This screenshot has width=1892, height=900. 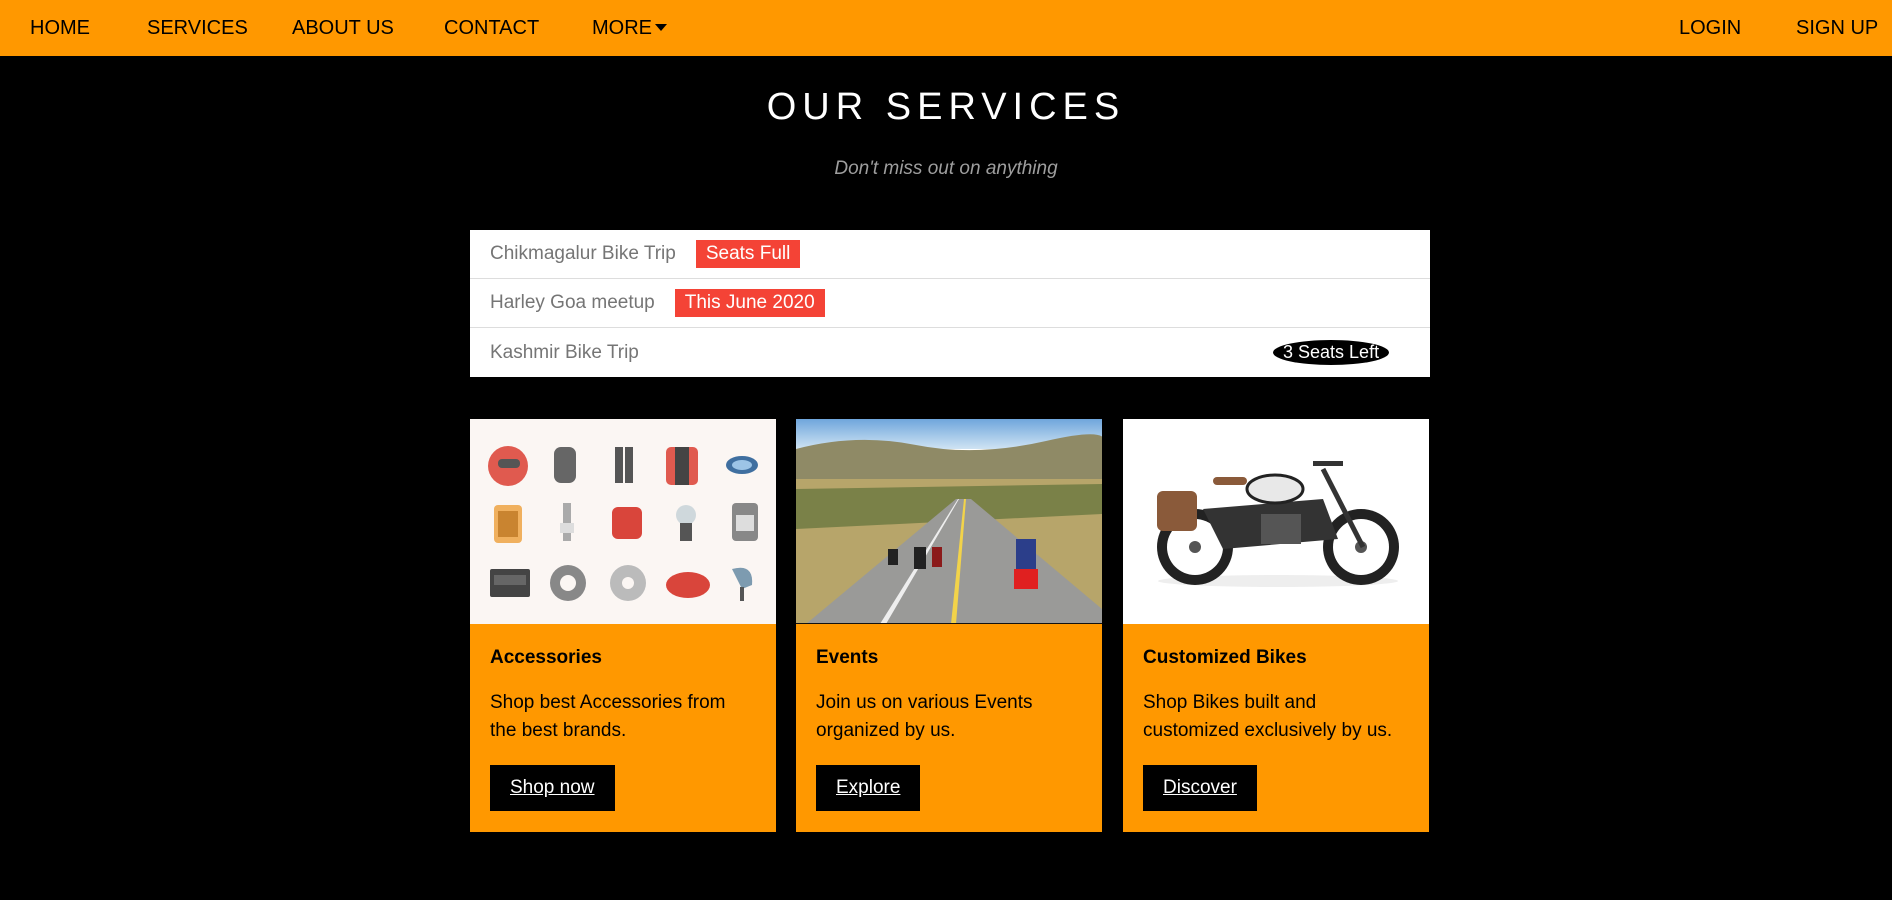 What do you see at coordinates (546, 657) in the screenshot?
I see `card-title: Accessories` at bounding box center [546, 657].